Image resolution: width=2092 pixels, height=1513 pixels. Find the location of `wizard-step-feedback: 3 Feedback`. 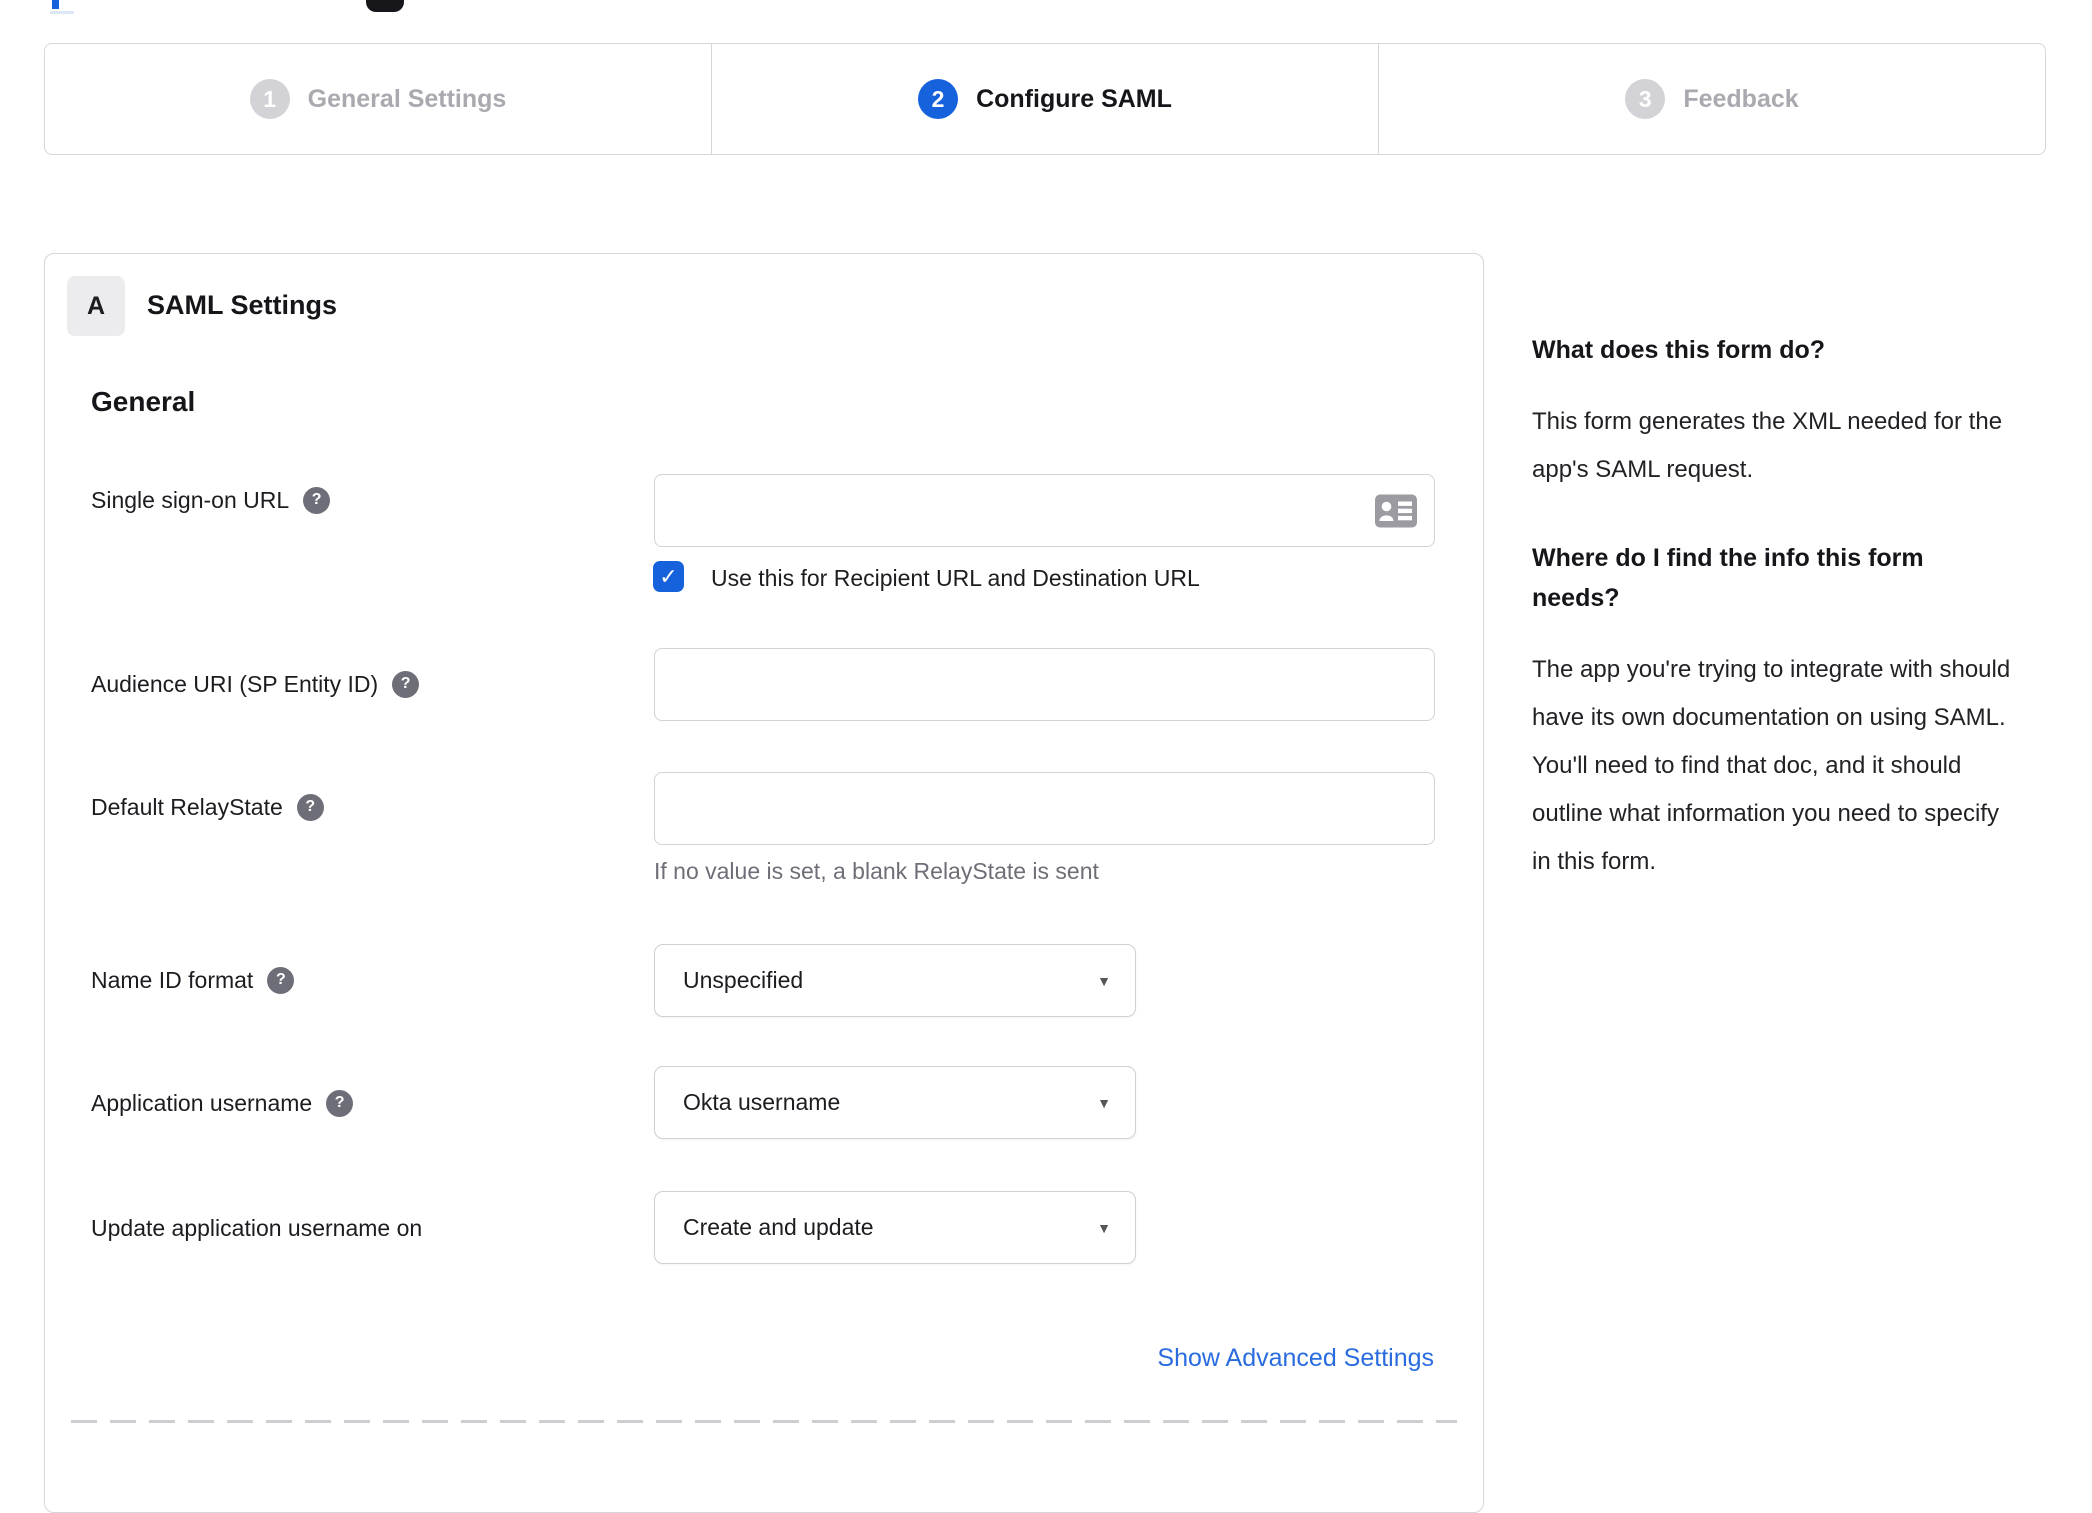

wizard-step-feedback: 3 Feedback is located at coordinates (1711, 99).